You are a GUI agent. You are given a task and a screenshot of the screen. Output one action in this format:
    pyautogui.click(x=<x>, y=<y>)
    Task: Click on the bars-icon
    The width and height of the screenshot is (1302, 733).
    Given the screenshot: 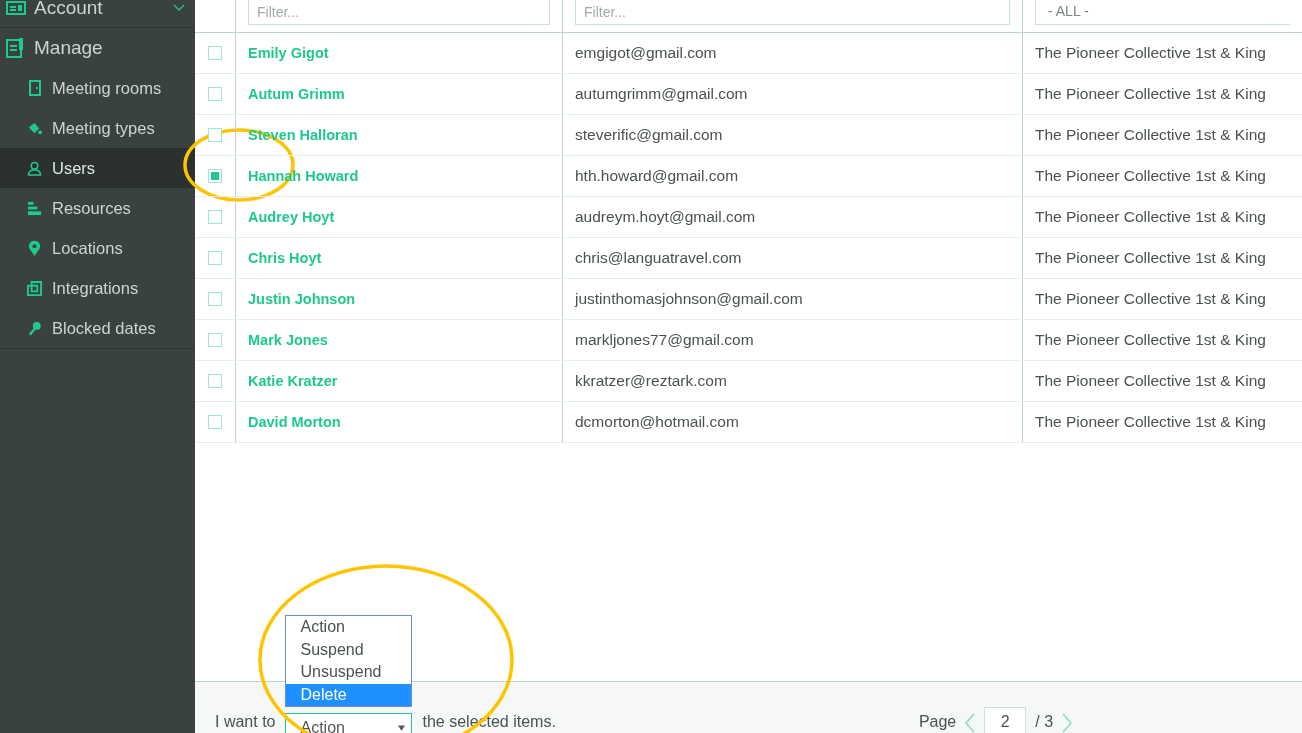 What is the action you would take?
    pyautogui.click(x=34, y=208)
    